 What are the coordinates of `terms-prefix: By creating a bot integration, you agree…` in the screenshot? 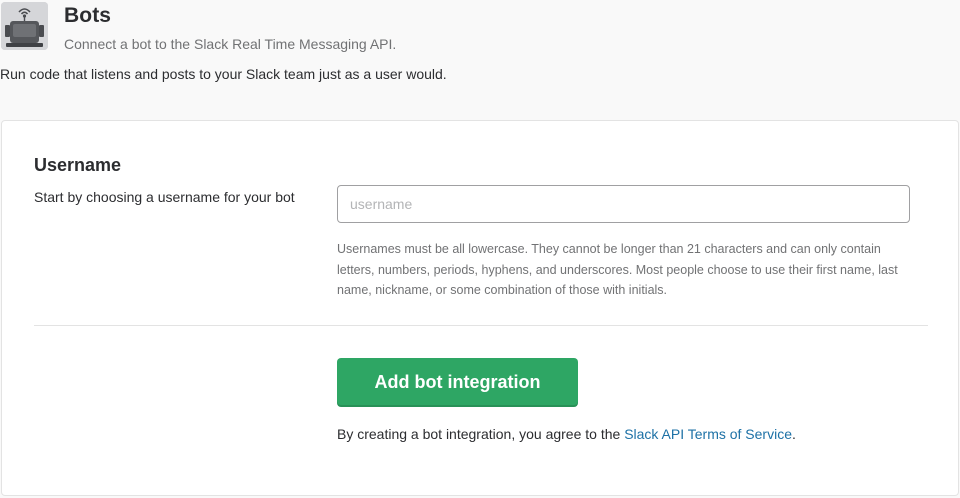 It's located at (481, 434).